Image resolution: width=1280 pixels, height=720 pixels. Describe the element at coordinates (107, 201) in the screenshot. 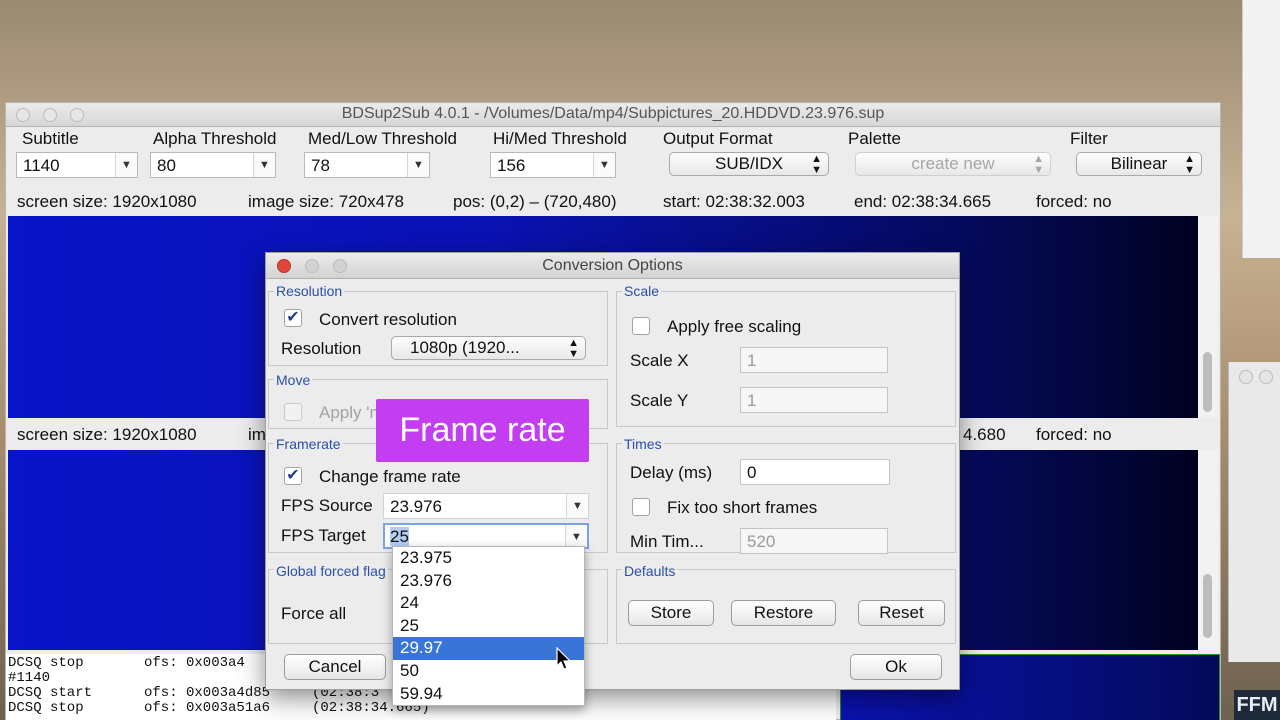

I see `info-screen-size: screen size: 1920x1080` at that location.